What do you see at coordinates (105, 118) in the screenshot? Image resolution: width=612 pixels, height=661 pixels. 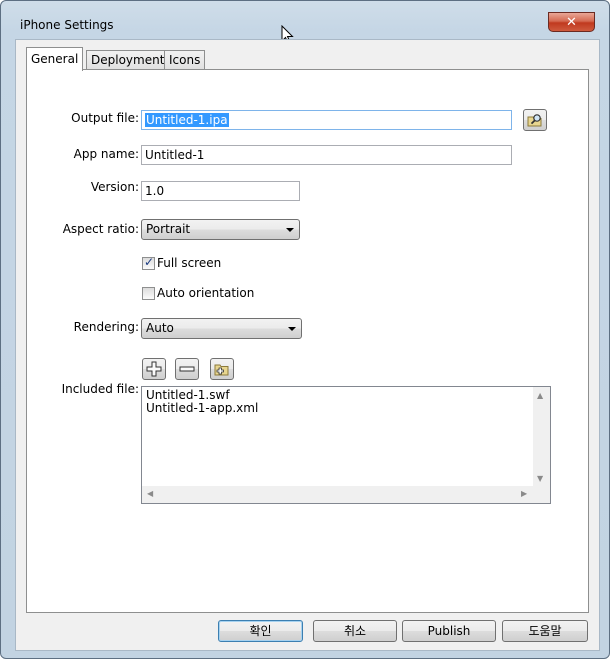 I see `output-file-label: Output file:` at bounding box center [105, 118].